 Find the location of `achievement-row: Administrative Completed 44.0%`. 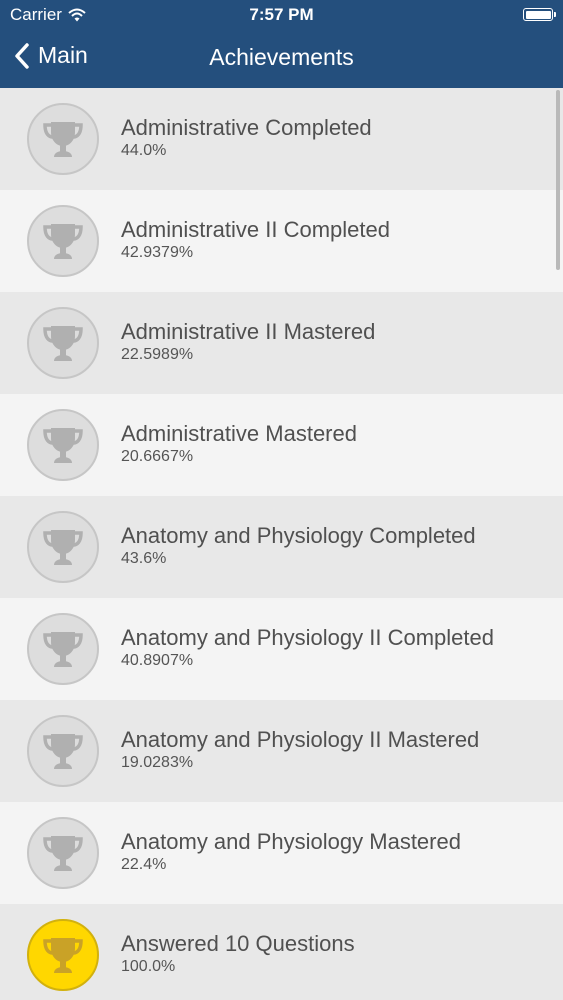

achievement-row: Administrative Completed 44.0% is located at coordinates (281, 139).